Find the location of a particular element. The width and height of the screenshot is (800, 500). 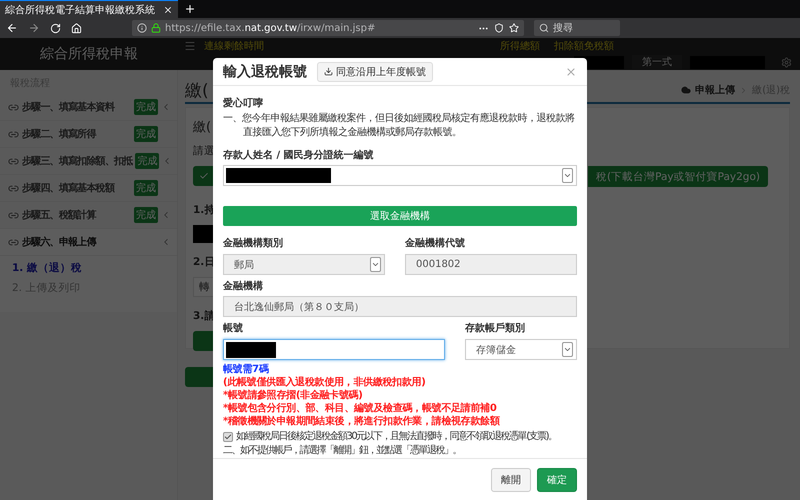

notice-title: 愛心叮嚀 is located at coordinates (243, 103).